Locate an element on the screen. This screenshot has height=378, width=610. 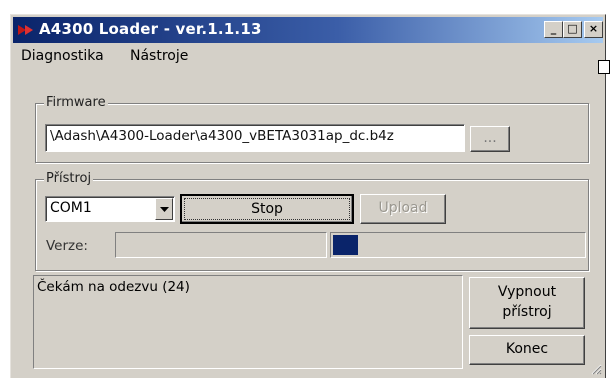
upload-button: Upload is located at coordinates (403, 209).